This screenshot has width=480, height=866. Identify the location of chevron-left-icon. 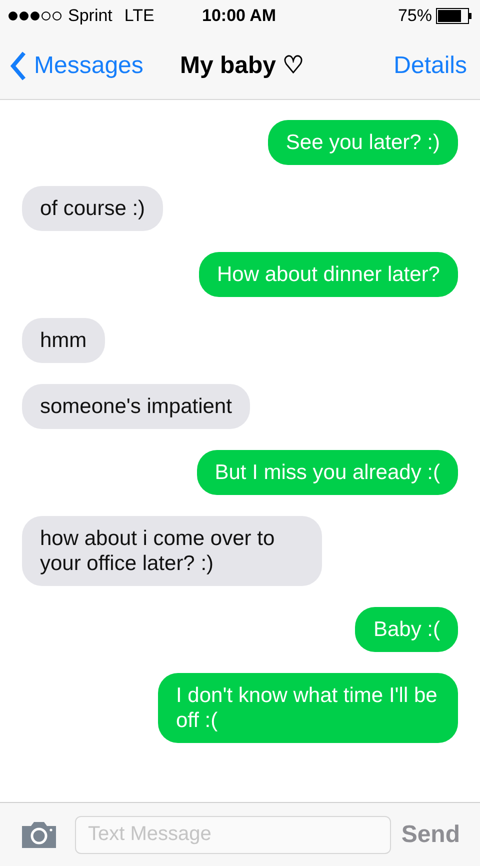
(18, 65).